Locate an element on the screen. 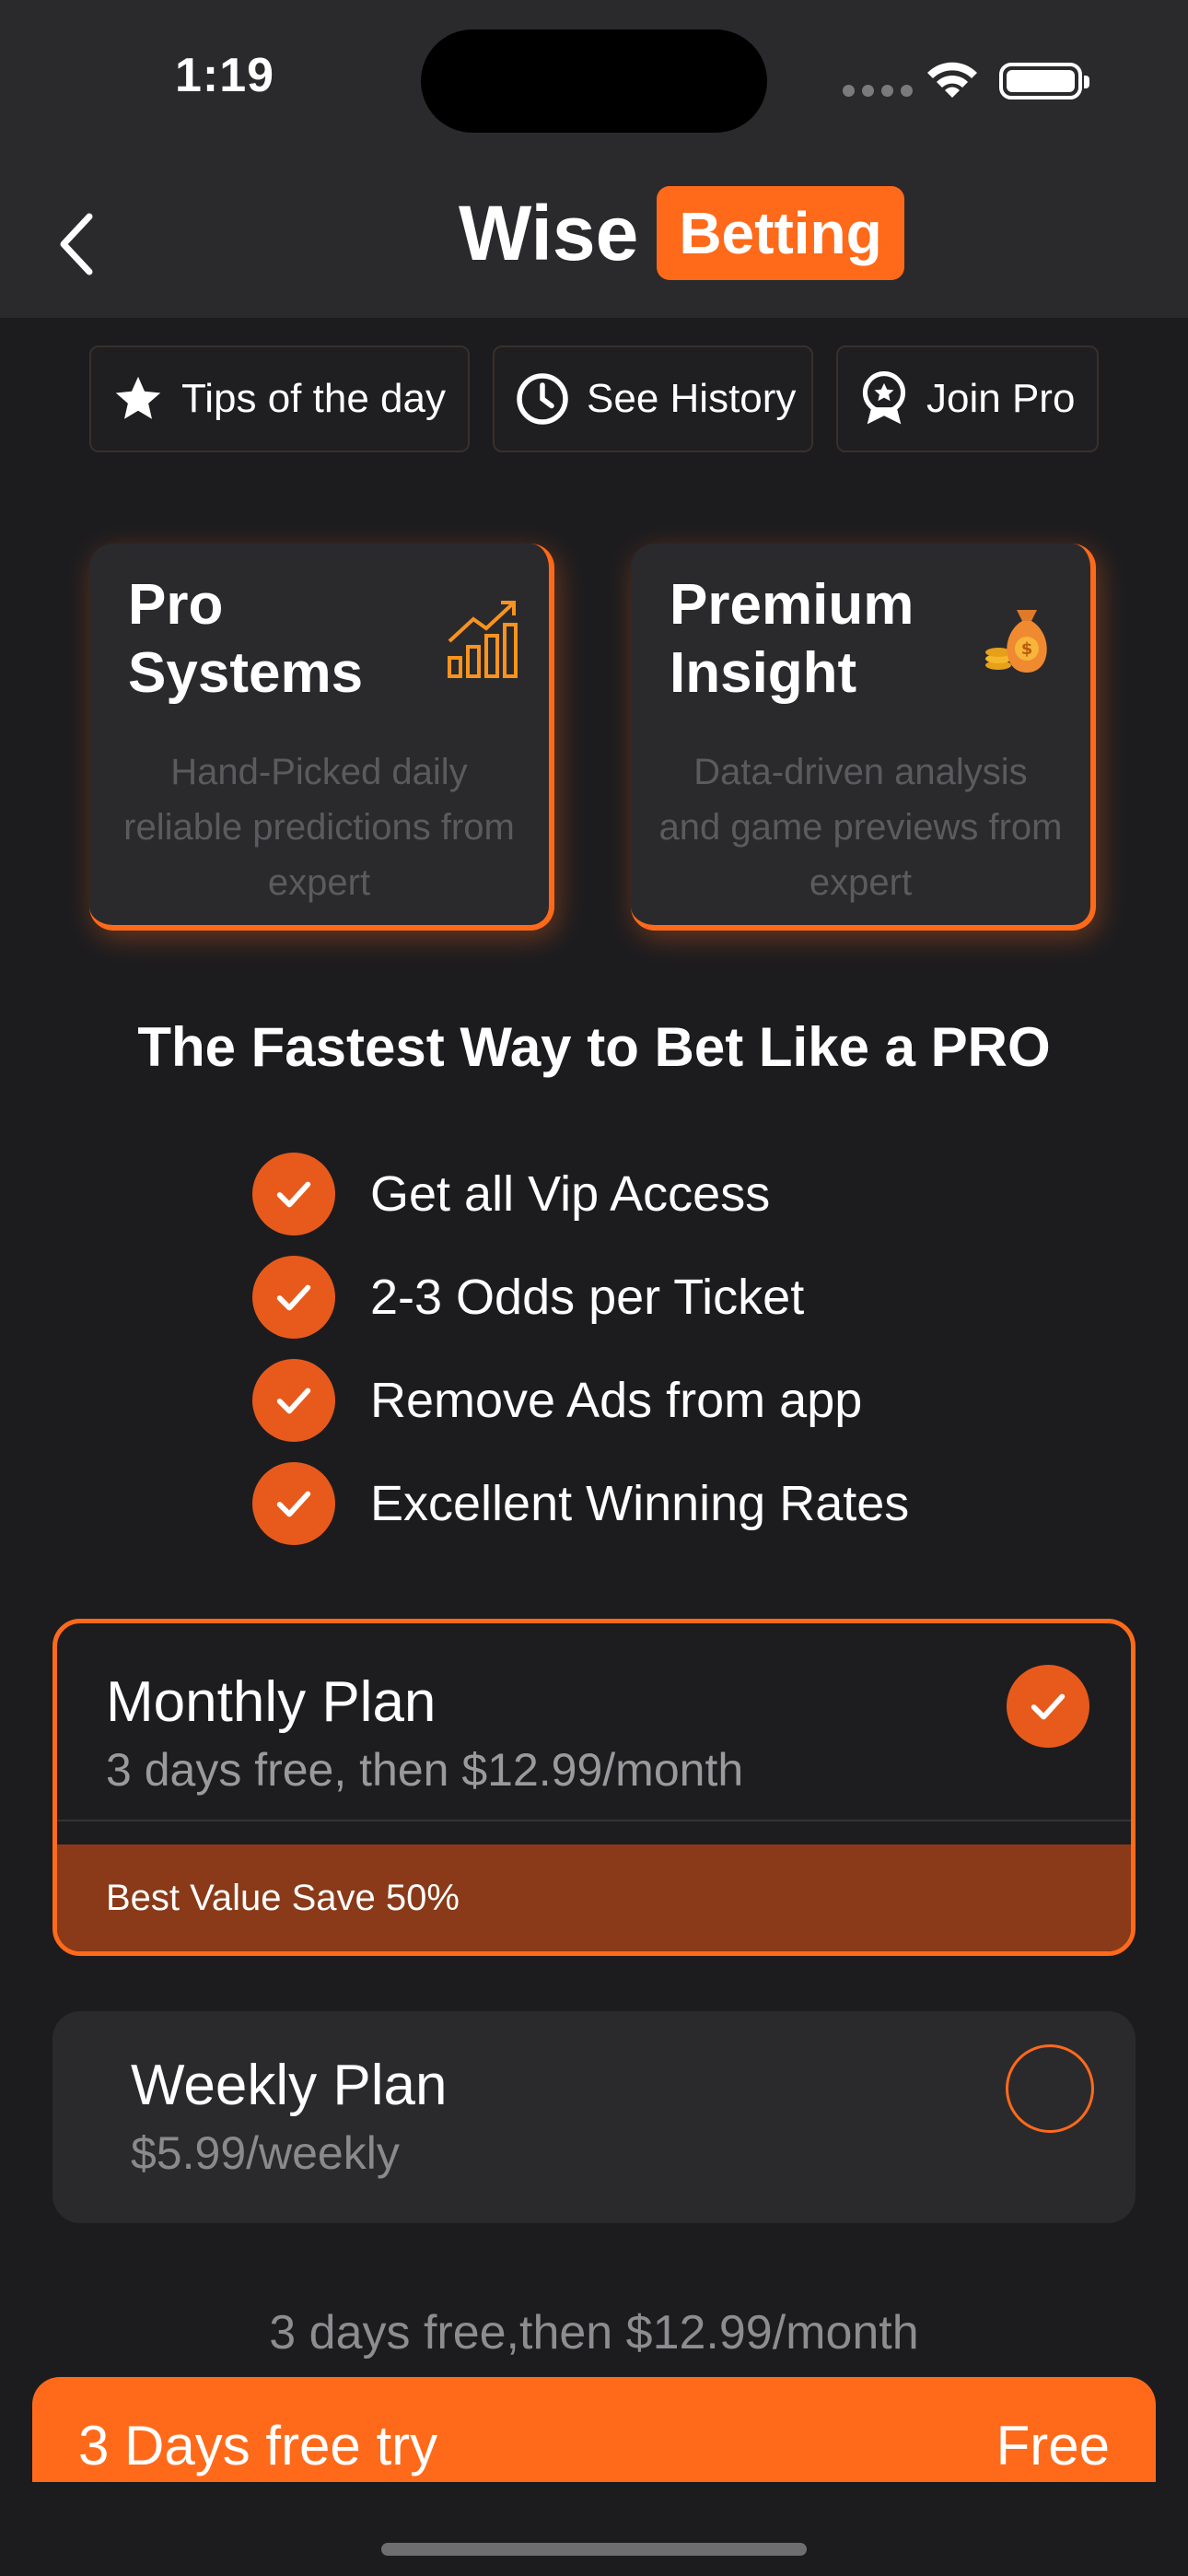 The height and width of the screenshot is (2576, 1188). cta-price-label: Free is located at coordinates (1053, 2445).